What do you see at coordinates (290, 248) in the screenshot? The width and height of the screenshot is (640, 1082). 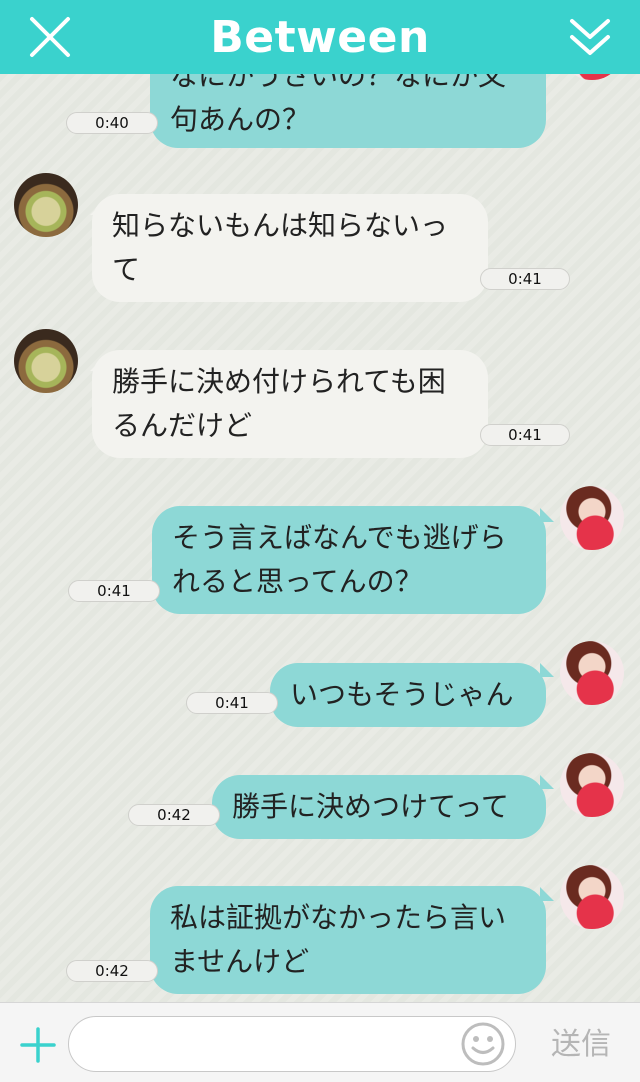 I see `message-bubble: 知らないもんは知らないっ て` at bounding box center [290, 248].